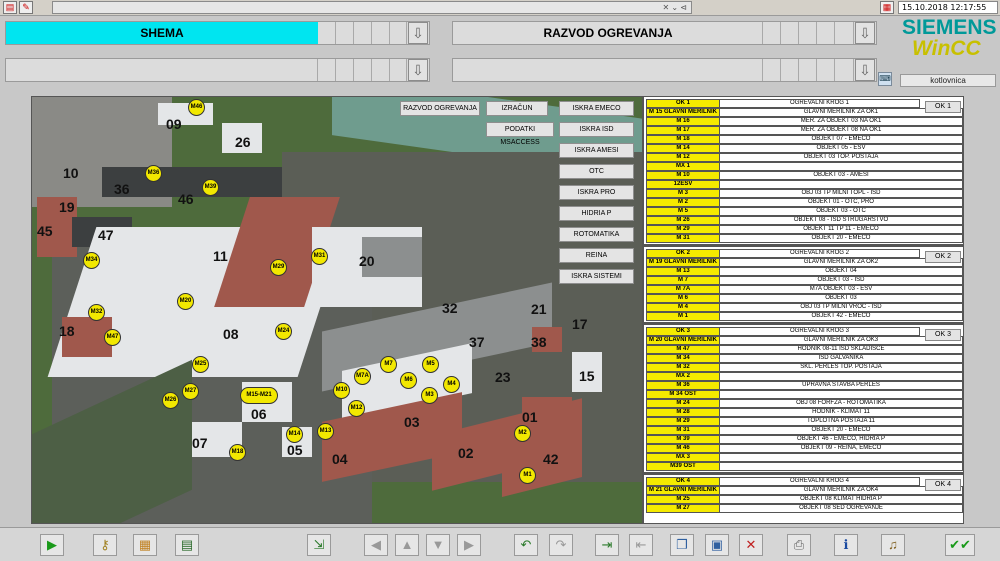 The image size is (1000, 561). Describe the element at coordinates (887, 7) in the screenshot. I see `calendar-icon: ▦` at that location.